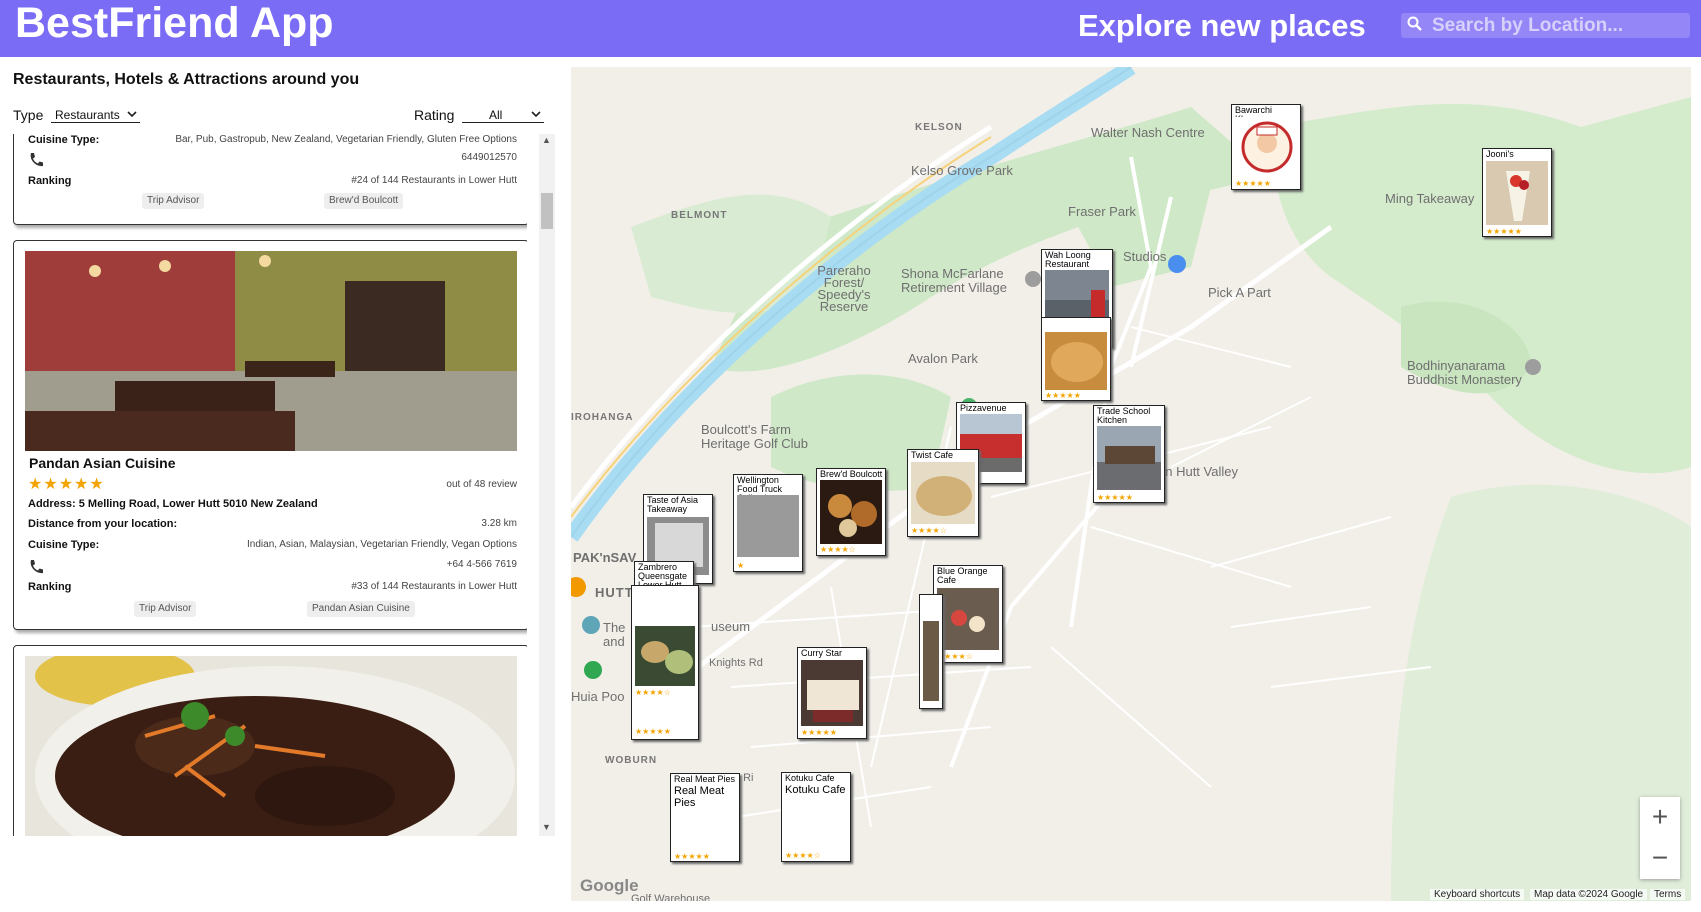 The width and height of the screenshot is (1701, 912). I want to click on map-label: Pareraho Forest/ Speedy's Reserve, so click(844, 288).